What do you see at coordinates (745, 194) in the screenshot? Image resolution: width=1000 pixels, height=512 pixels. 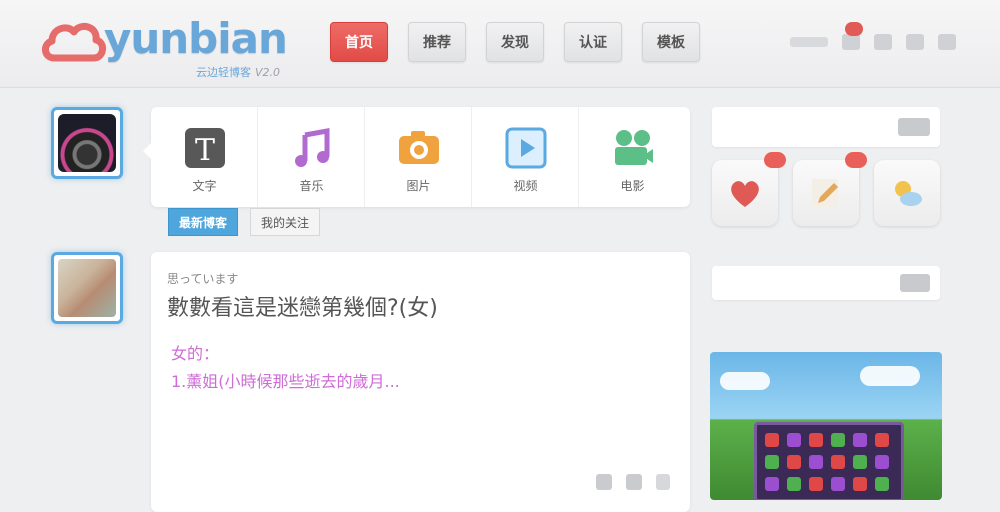 I see `heart-icon` at bounding box center [745, 194].